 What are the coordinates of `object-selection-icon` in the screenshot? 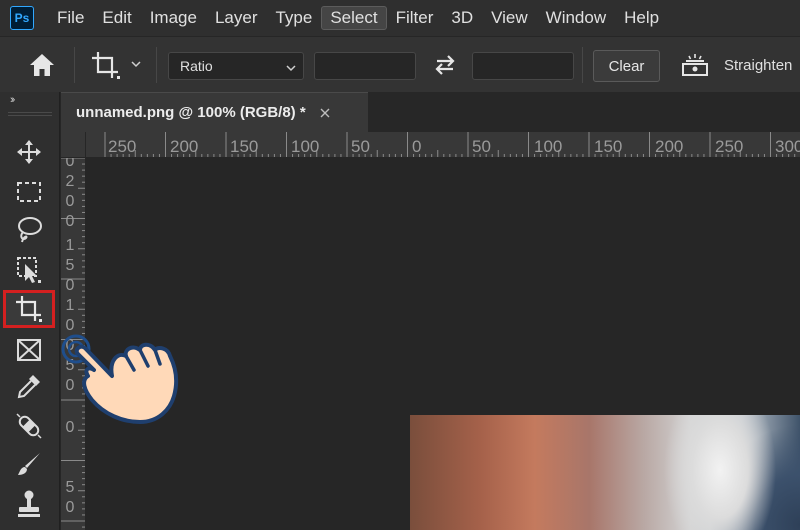 It's located at (29, 270).